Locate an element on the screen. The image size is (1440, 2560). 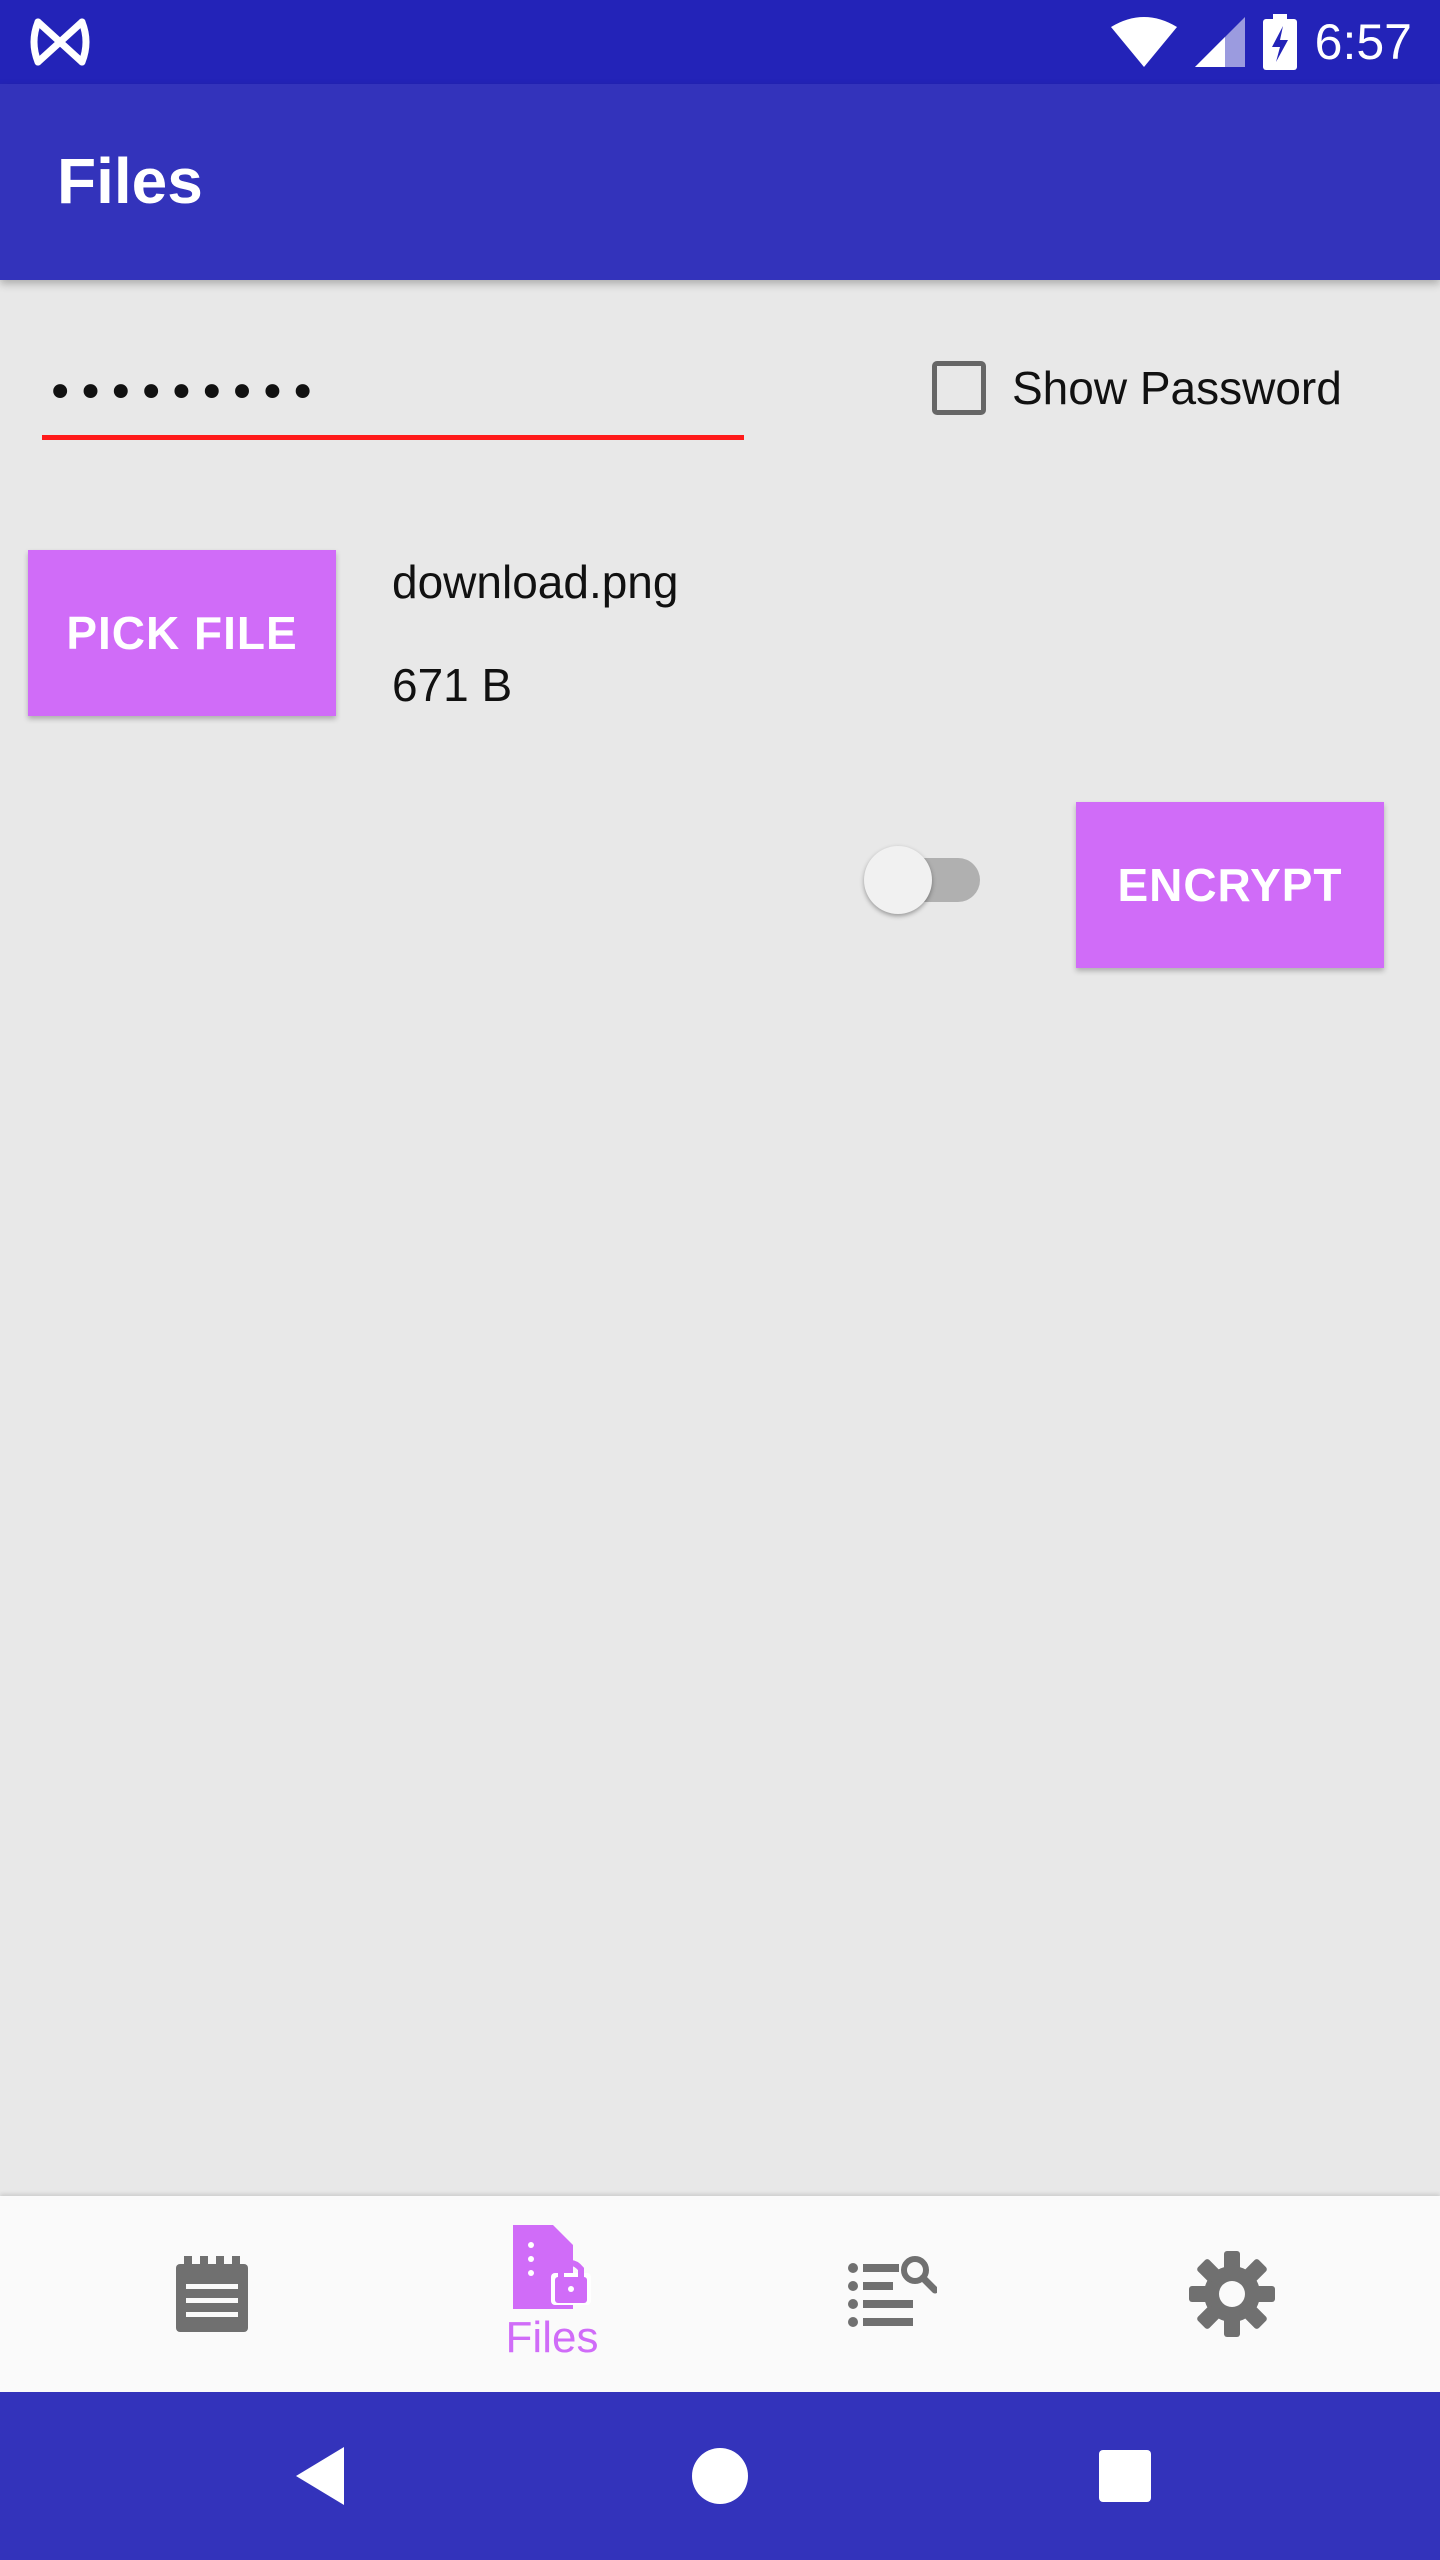
notes-icon is located at coordinates (212, 2294).